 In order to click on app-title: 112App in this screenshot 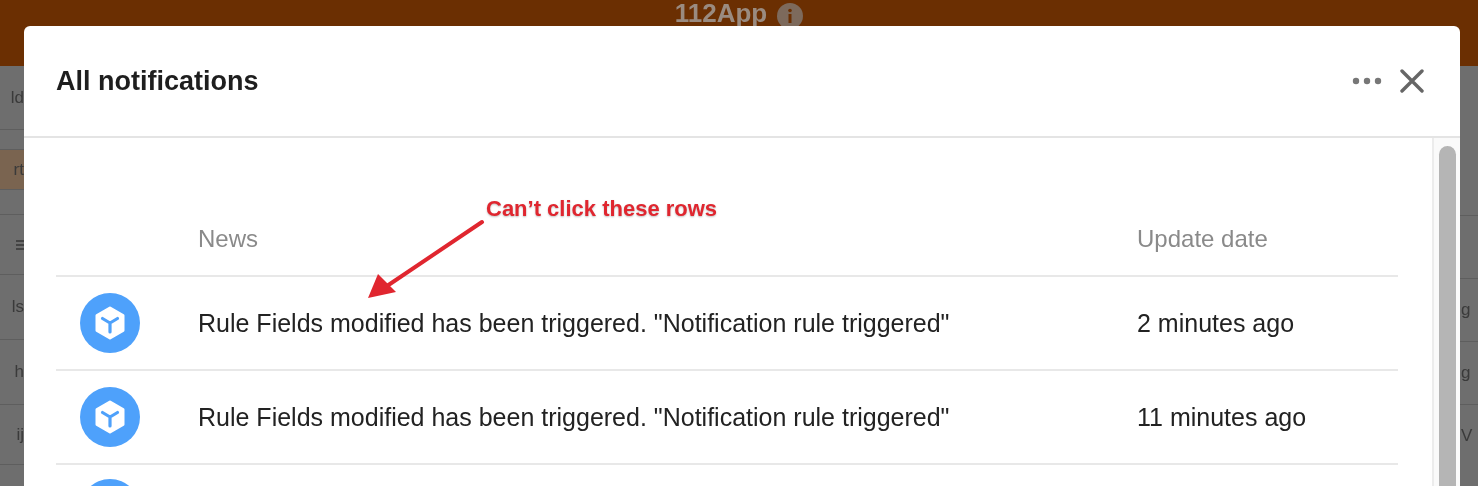, I will do `click(721, 13)`.